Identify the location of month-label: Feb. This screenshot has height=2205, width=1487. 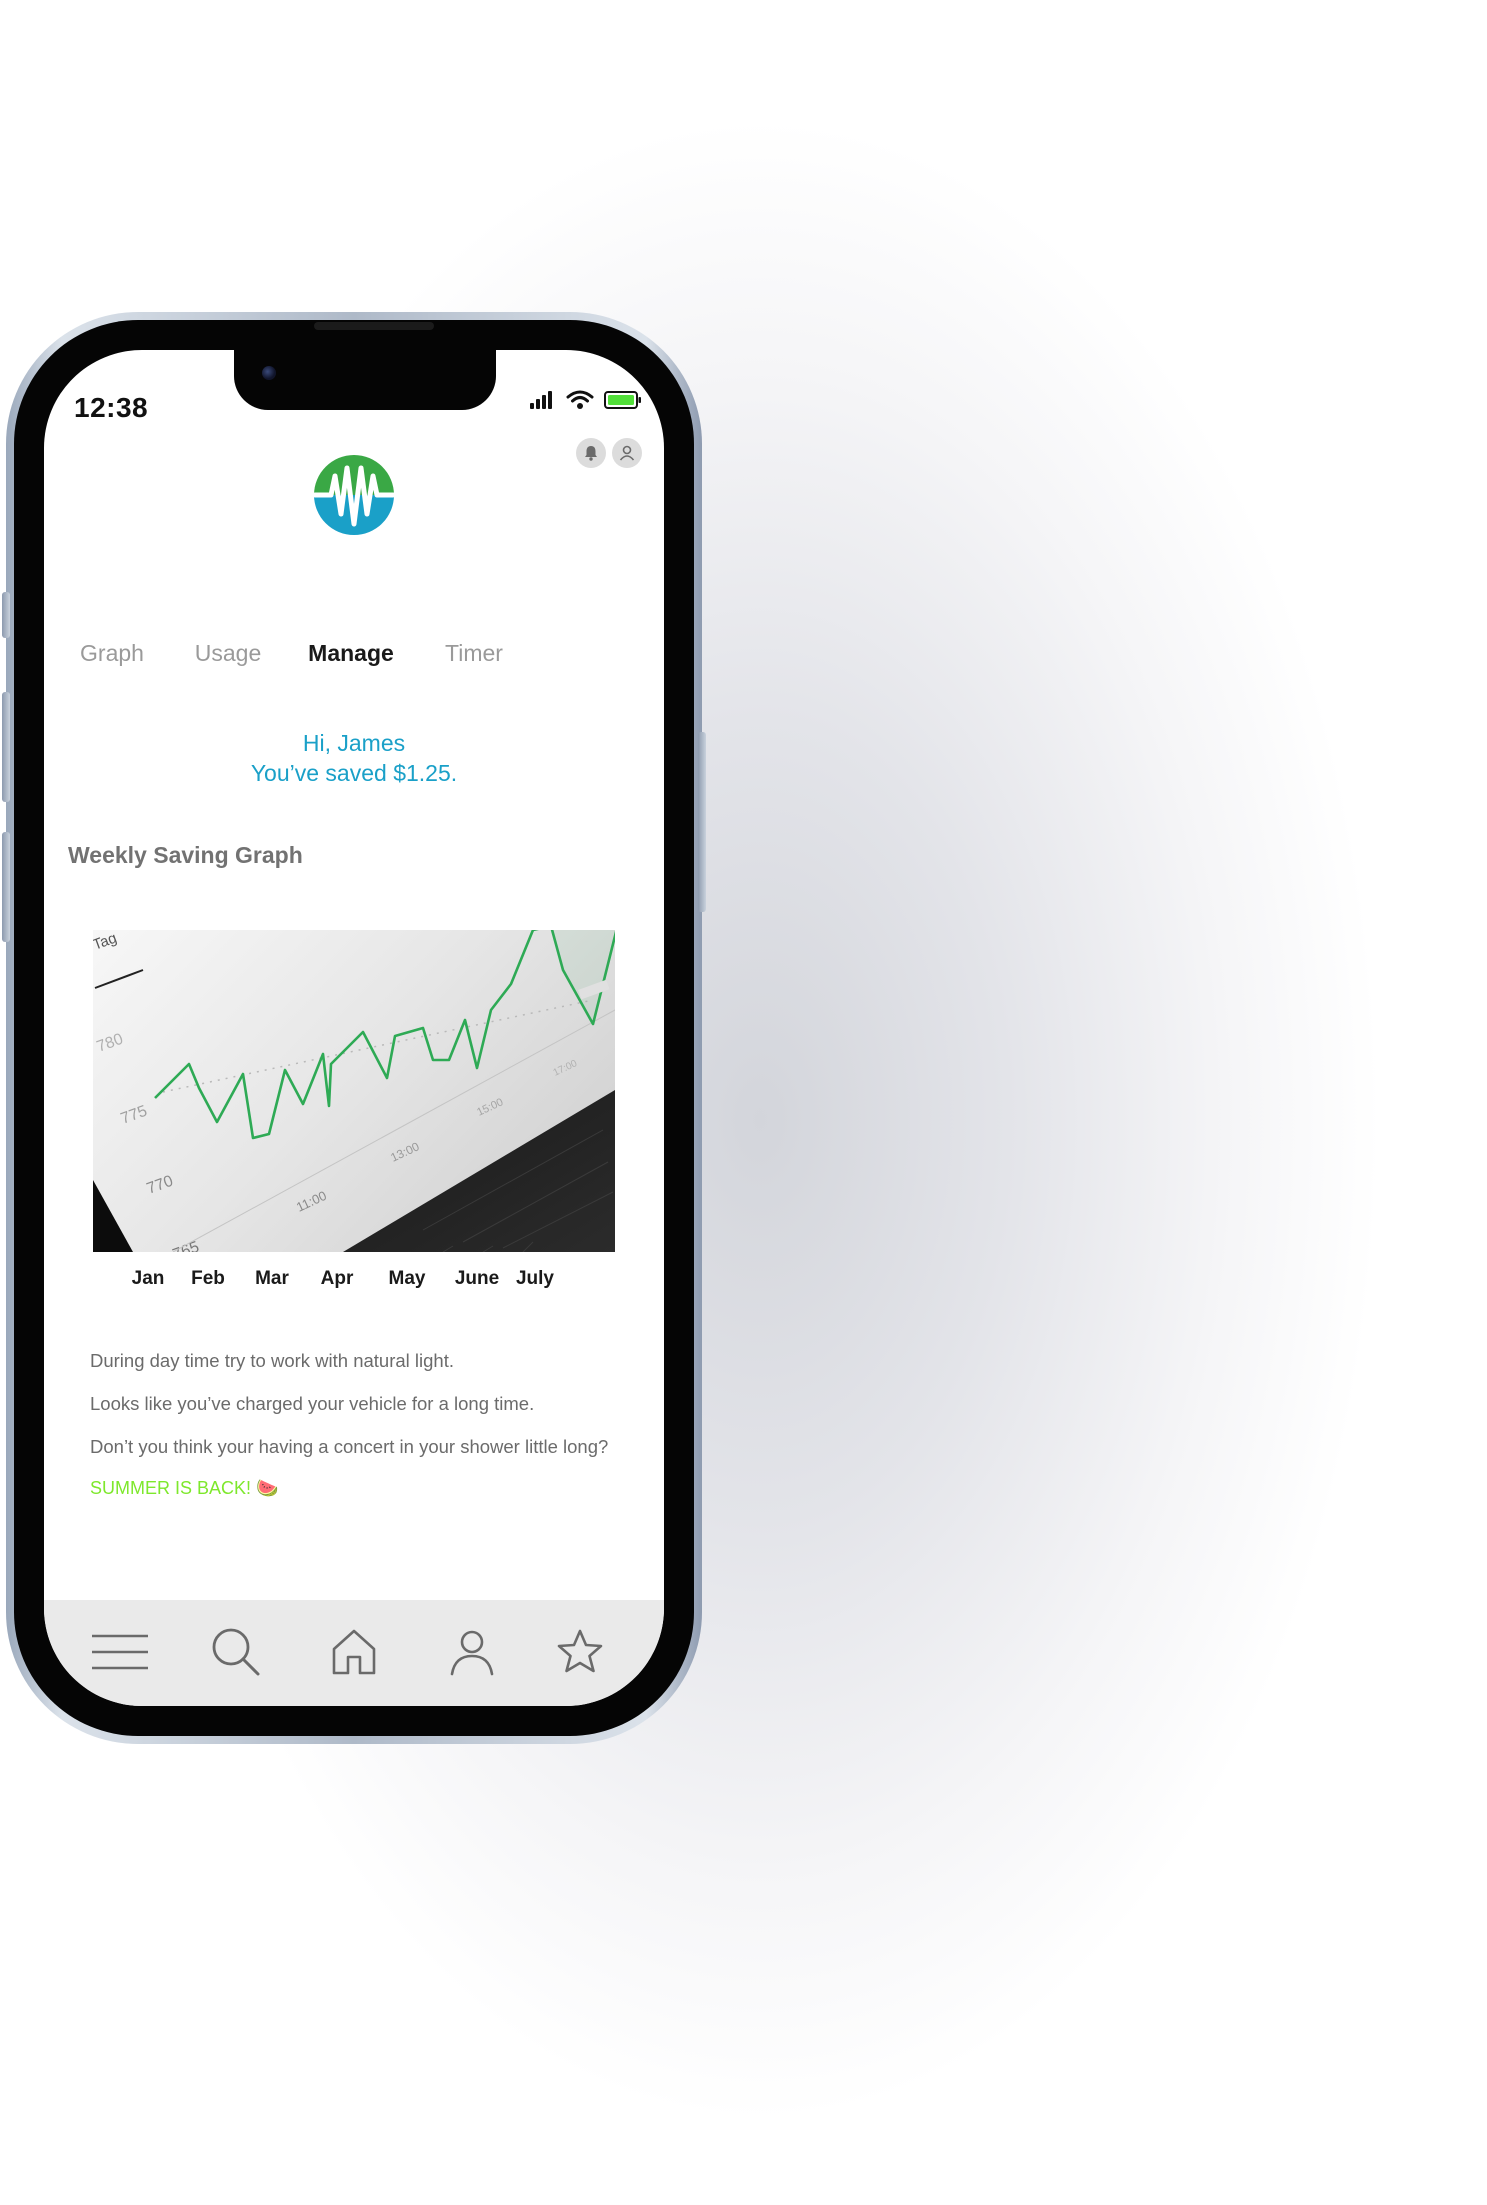
(208, 1278).